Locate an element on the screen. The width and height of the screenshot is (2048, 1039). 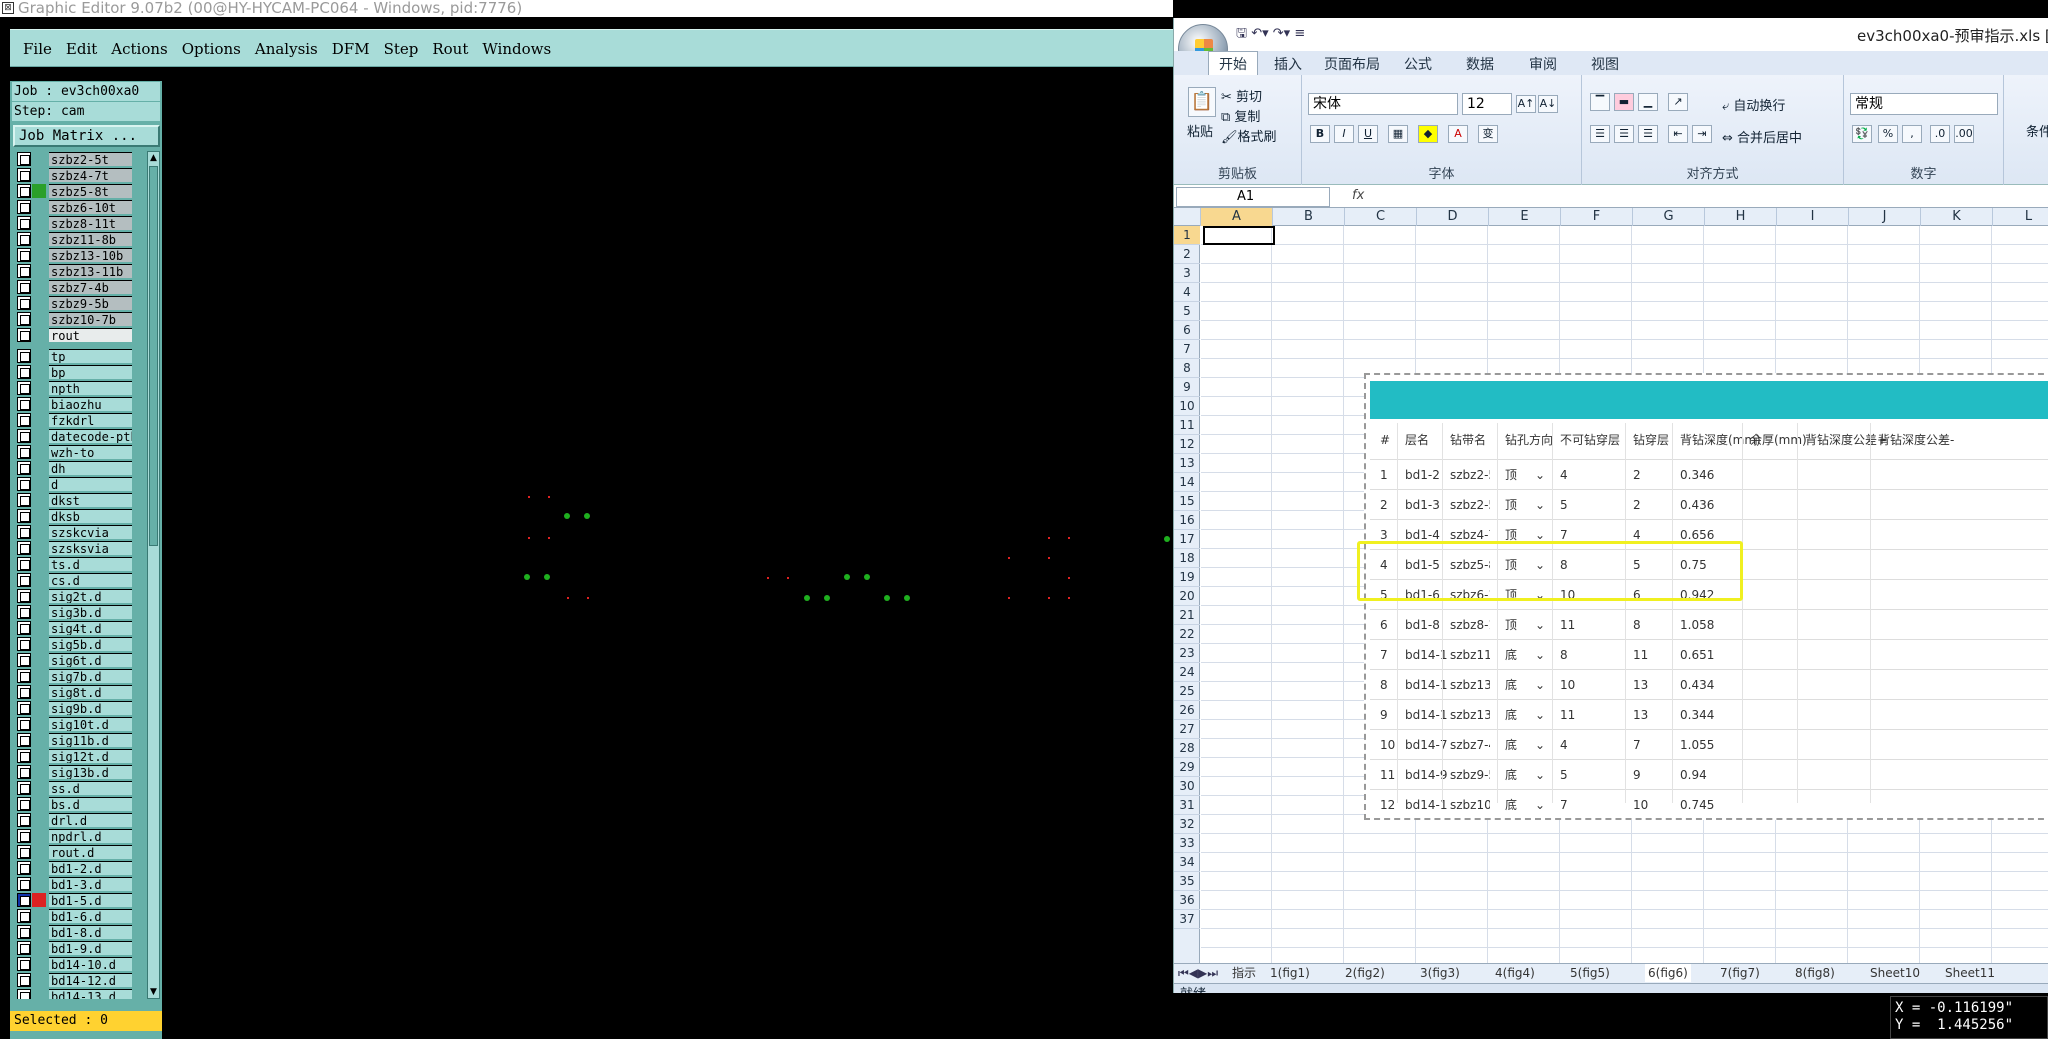
layer-row: rout.d is located at coordinates (76, 852).